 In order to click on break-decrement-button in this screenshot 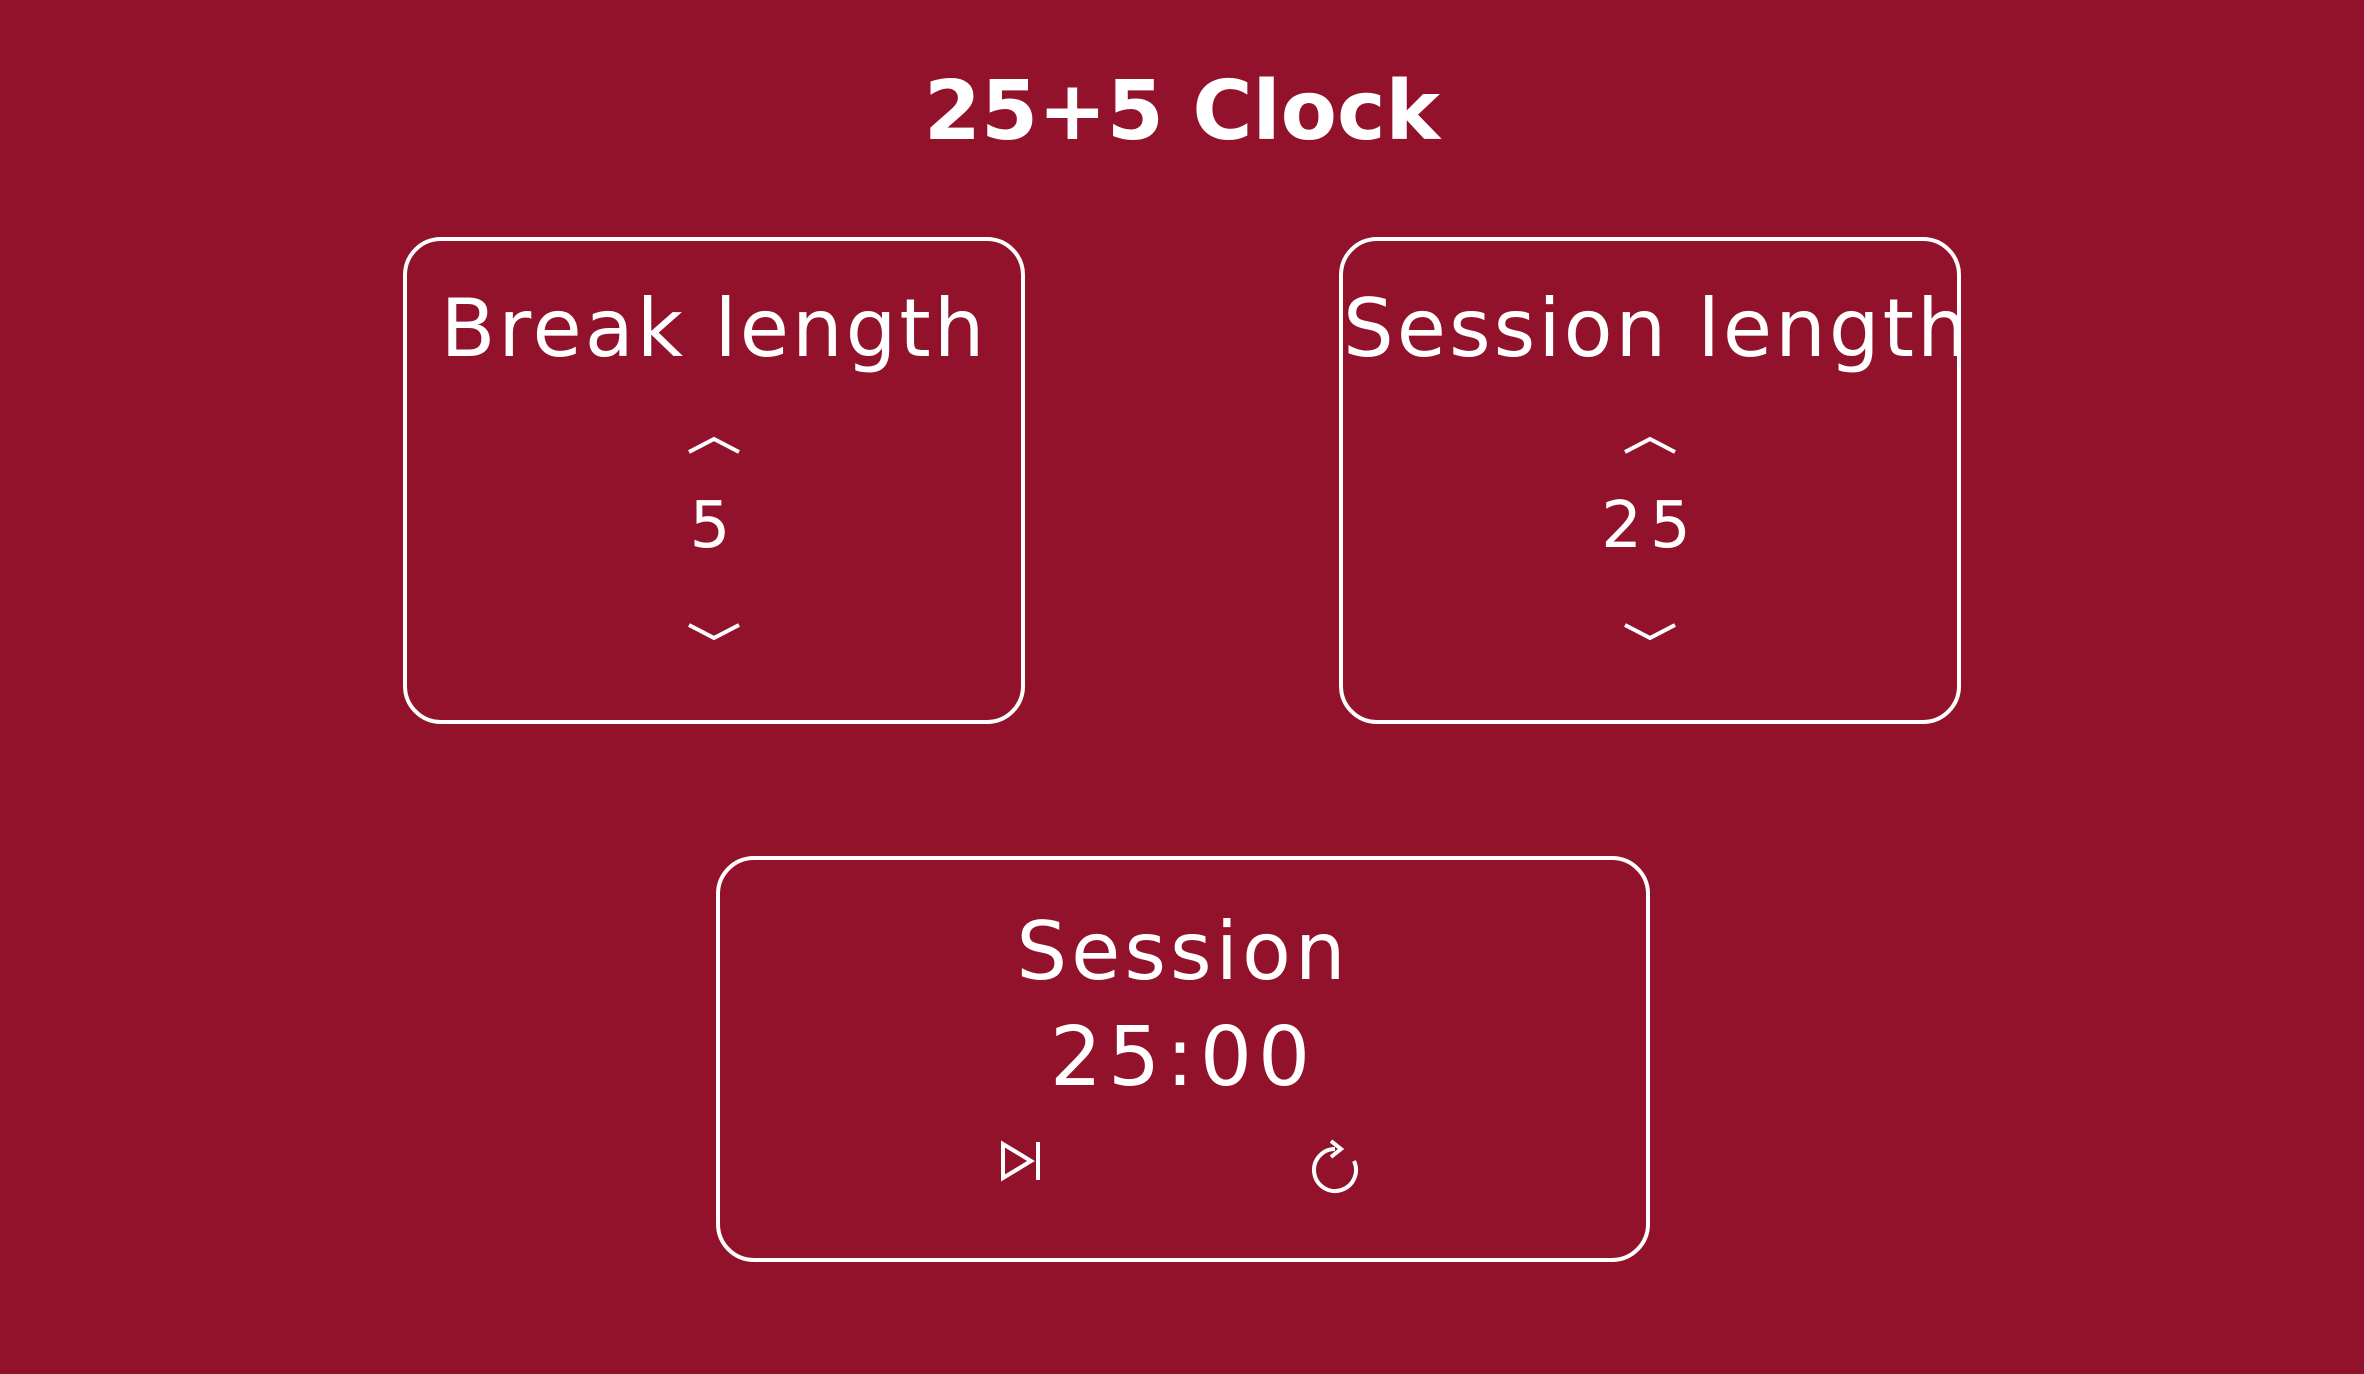, I will do `click(714, 633)`.